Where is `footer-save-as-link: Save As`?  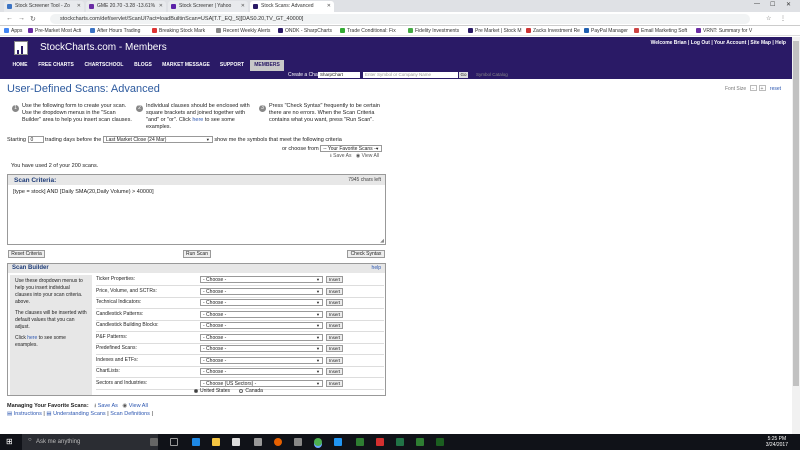
footer-save-as-link: Save As is located at coordinates (108, 406).